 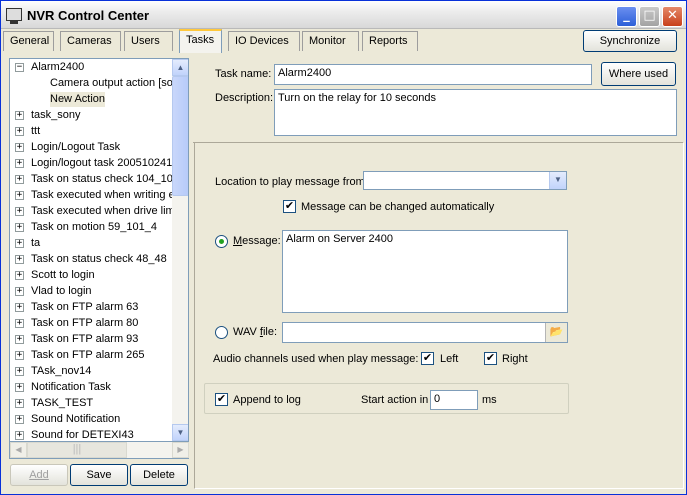 I want to click on tree-item: + Task executed when drive lim, so click(x=92, y=212).